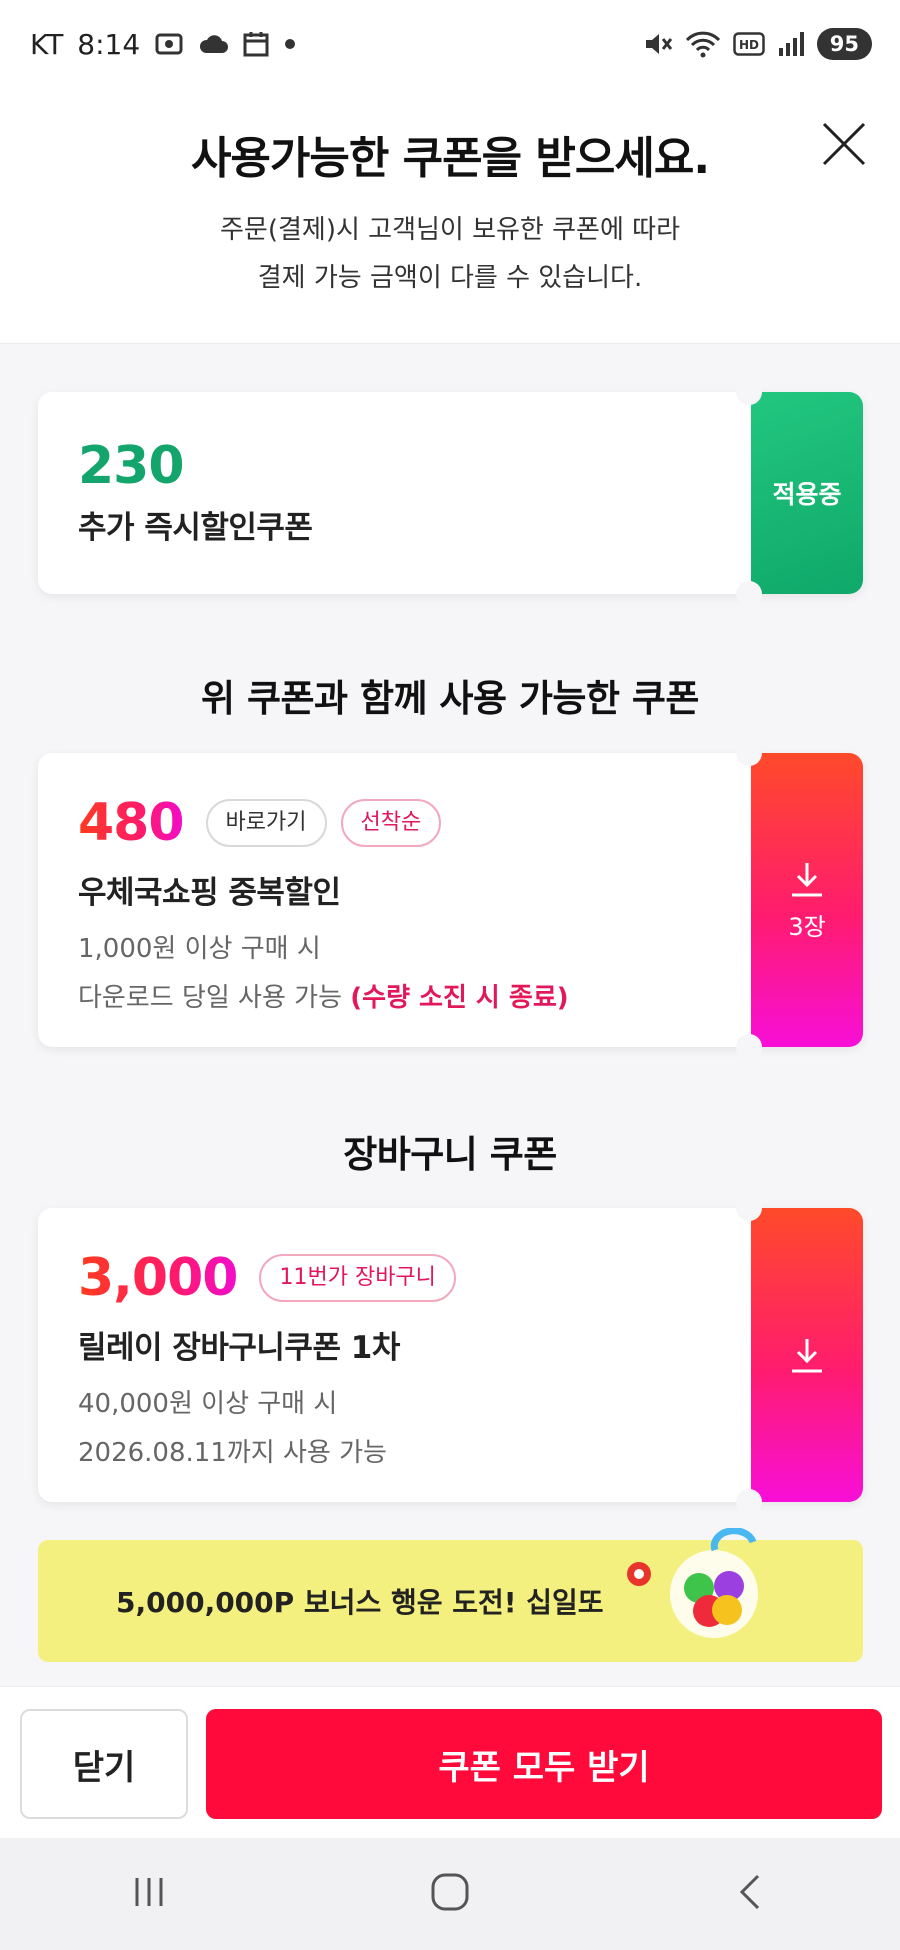 The image size is (900, 1950). I want to click on home-button, so click(450, 1894).